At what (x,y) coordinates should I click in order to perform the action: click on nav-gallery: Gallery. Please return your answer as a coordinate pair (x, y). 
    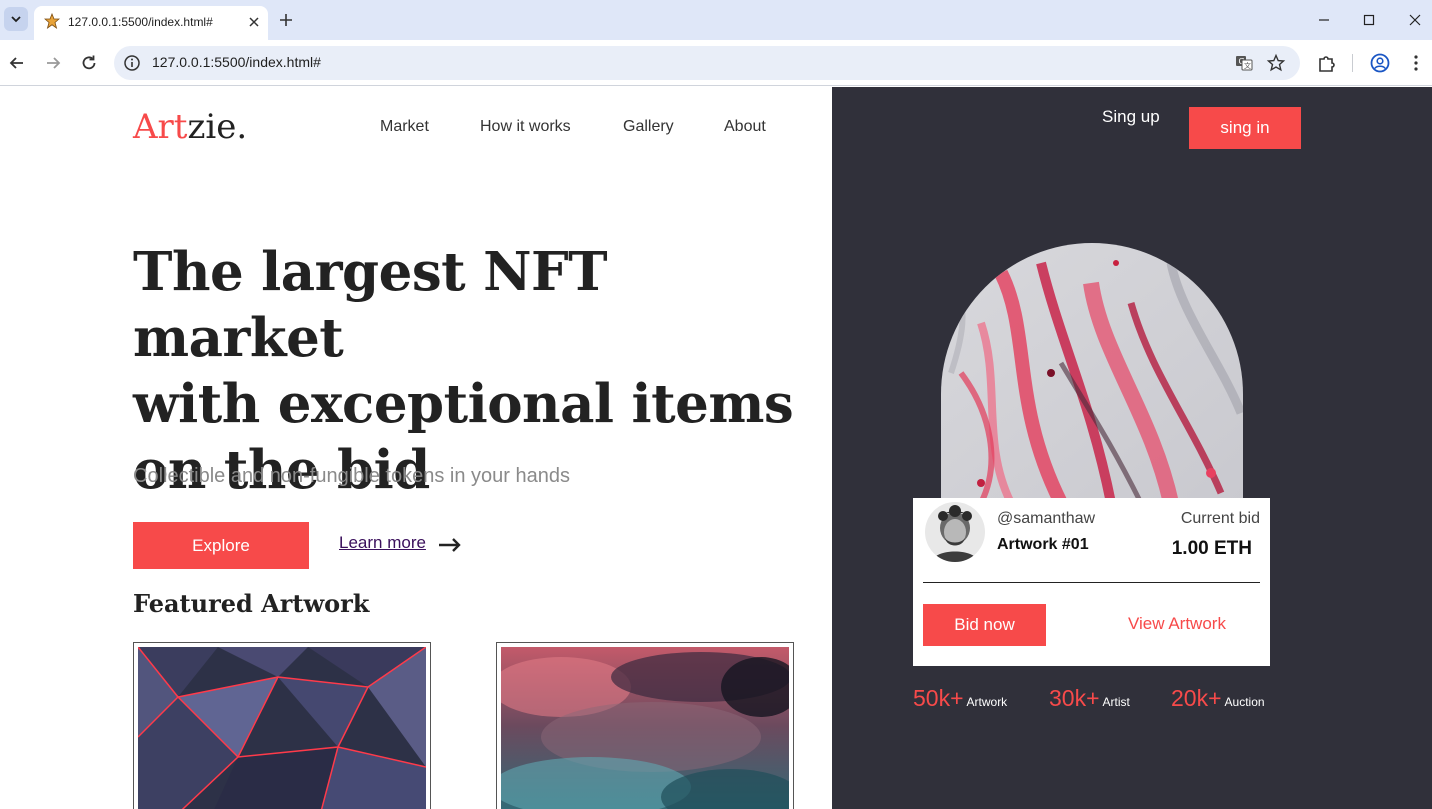
    Looking at the image, I should click on (648, 127).